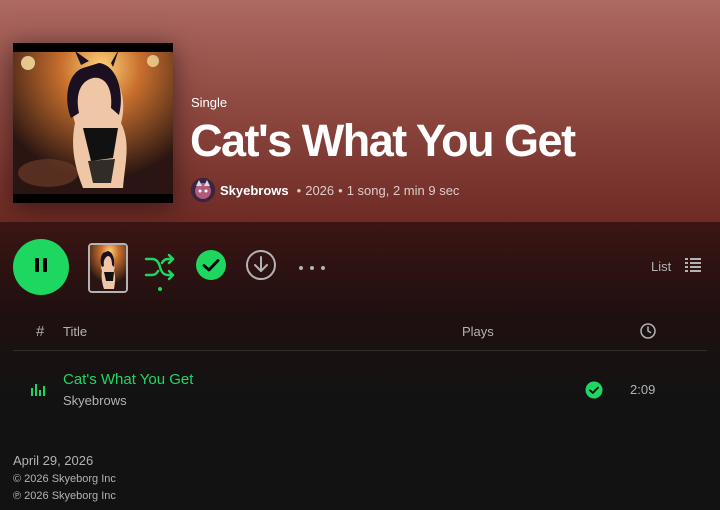 The image size is (720, 510). Describe the element at coordinates (643, 389) in the screenshot. I see `track-duration: 2:09` at that location.